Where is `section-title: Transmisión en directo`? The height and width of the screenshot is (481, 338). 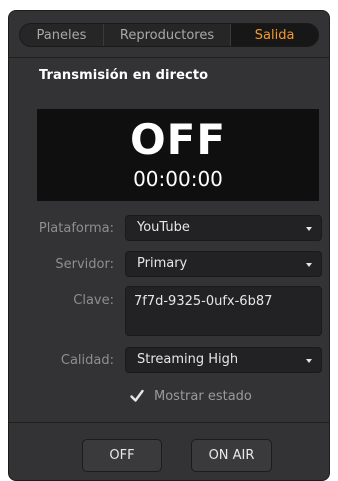 section-title: Transmisión en directo is located at coordinates (124, 75).